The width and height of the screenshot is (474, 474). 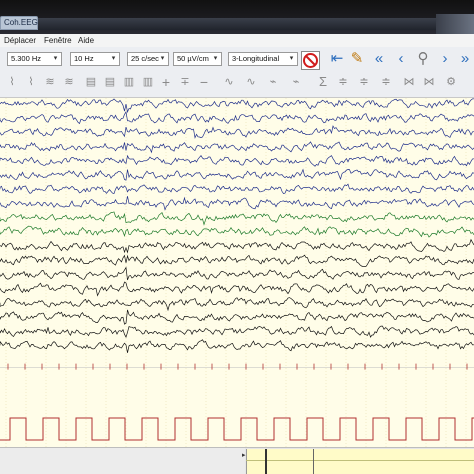 What do you see at coordinates (451, 82) in the screenshot?
I see `settings-icon: ⚙` at bounding box center [451, 82].